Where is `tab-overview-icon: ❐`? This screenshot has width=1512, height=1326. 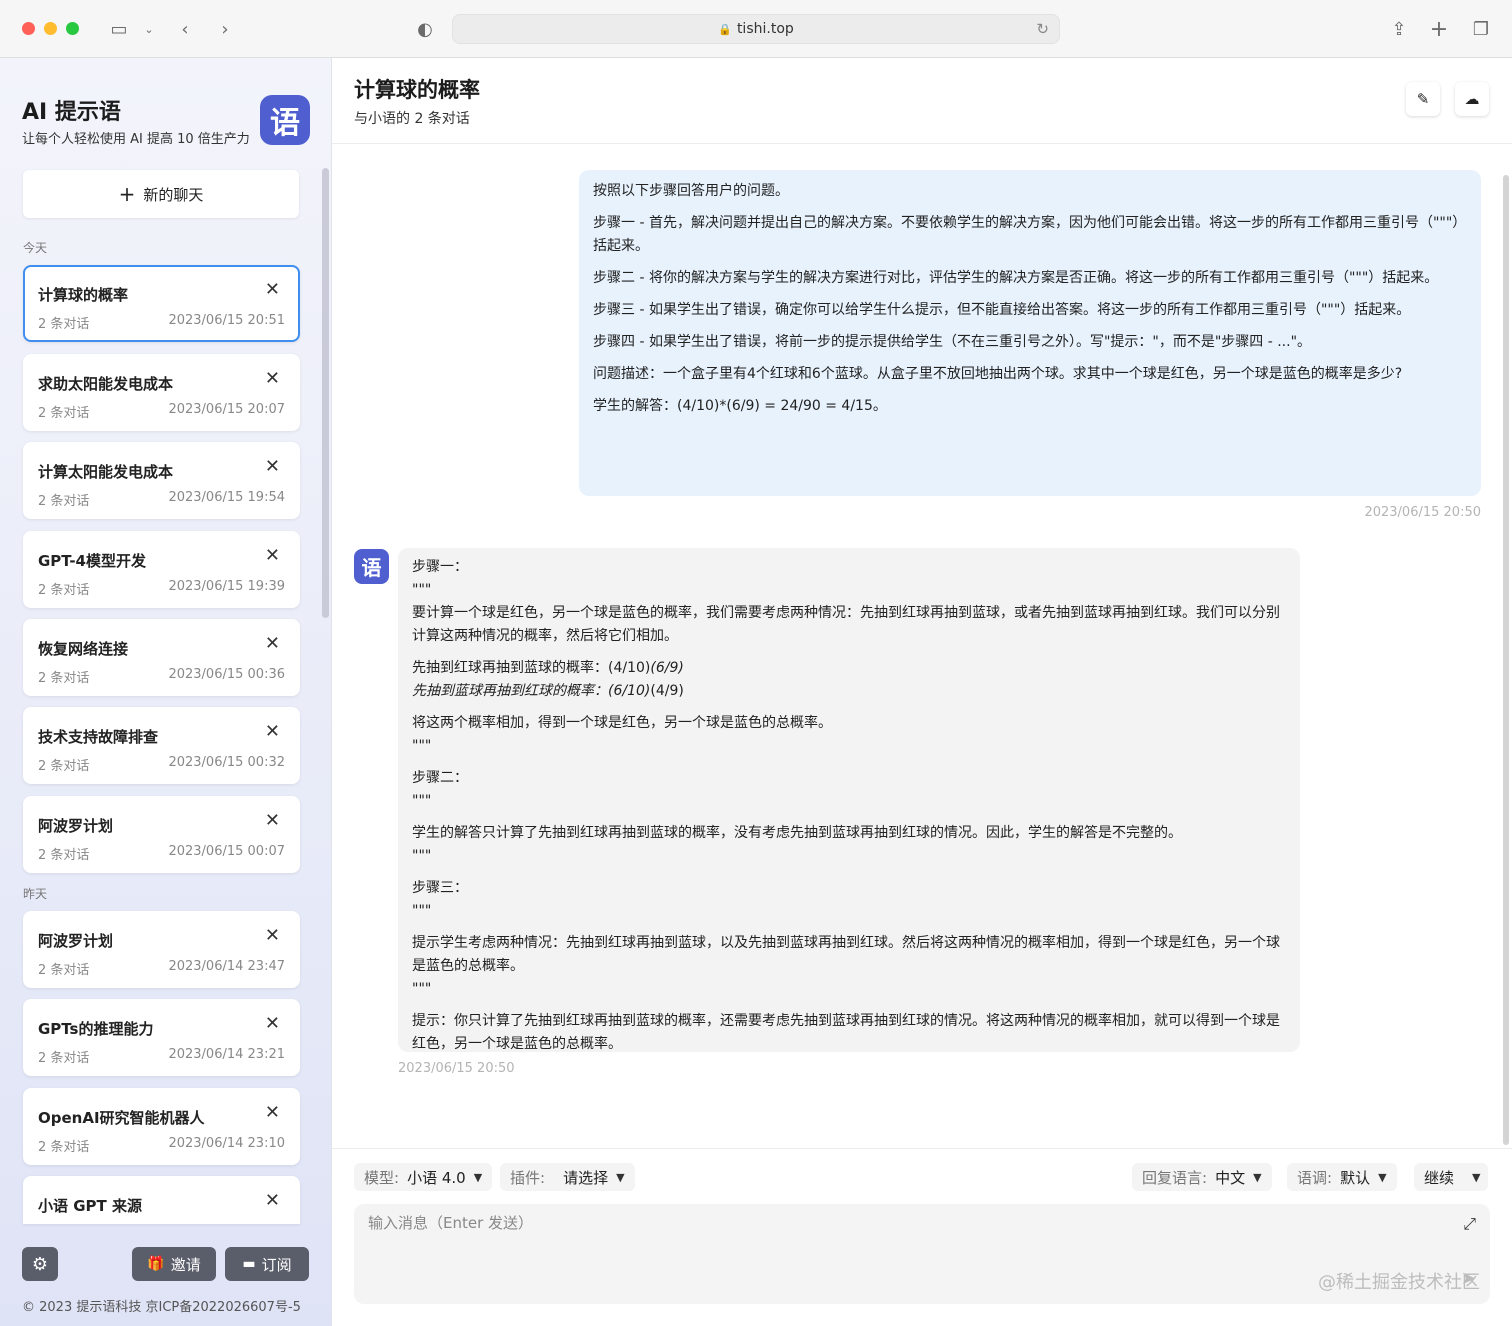 tab-overview-icon: ❐ is located at coordinates (1481, 29).